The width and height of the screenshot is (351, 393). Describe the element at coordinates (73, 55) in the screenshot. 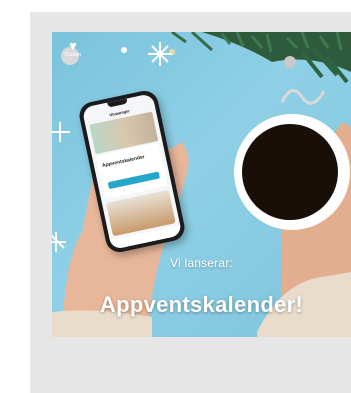

I see `brand-logo-text: Duréen` at that location.